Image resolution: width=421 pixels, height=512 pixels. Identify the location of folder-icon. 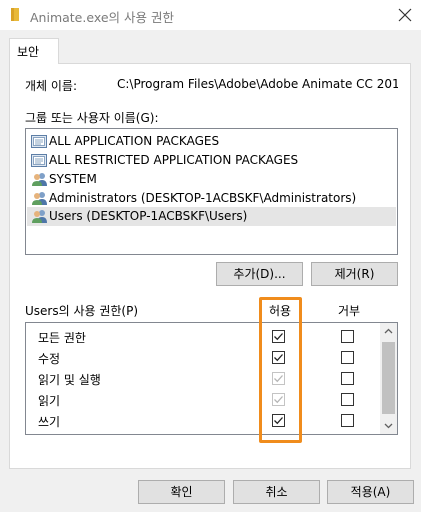
(15, 14).